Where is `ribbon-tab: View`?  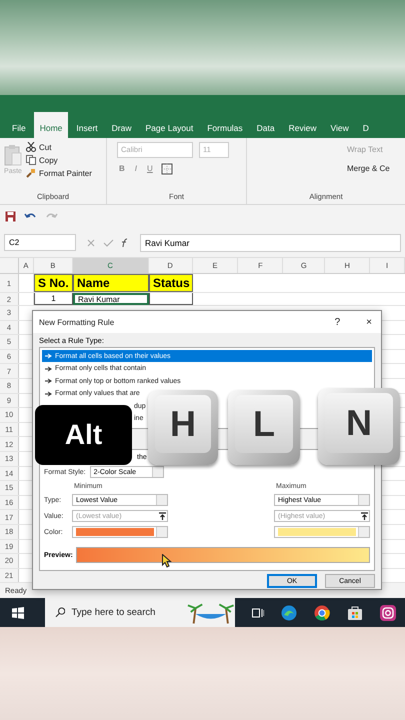 ribbon-tab: View is located at coordinates (339, 127).